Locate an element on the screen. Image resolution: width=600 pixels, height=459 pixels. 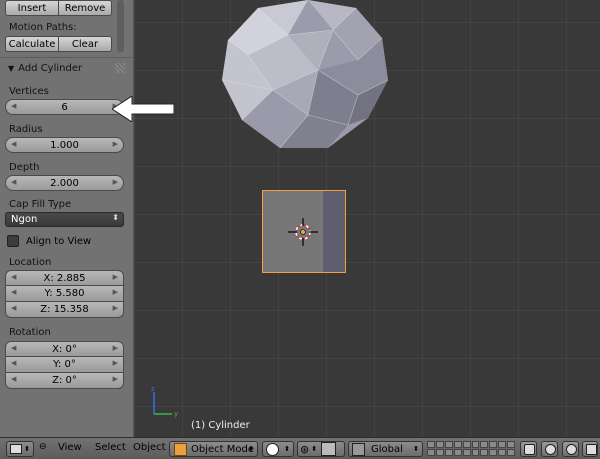
transform-orientation-dropdown: Global ⬍ is located at coordinates (385, 449).